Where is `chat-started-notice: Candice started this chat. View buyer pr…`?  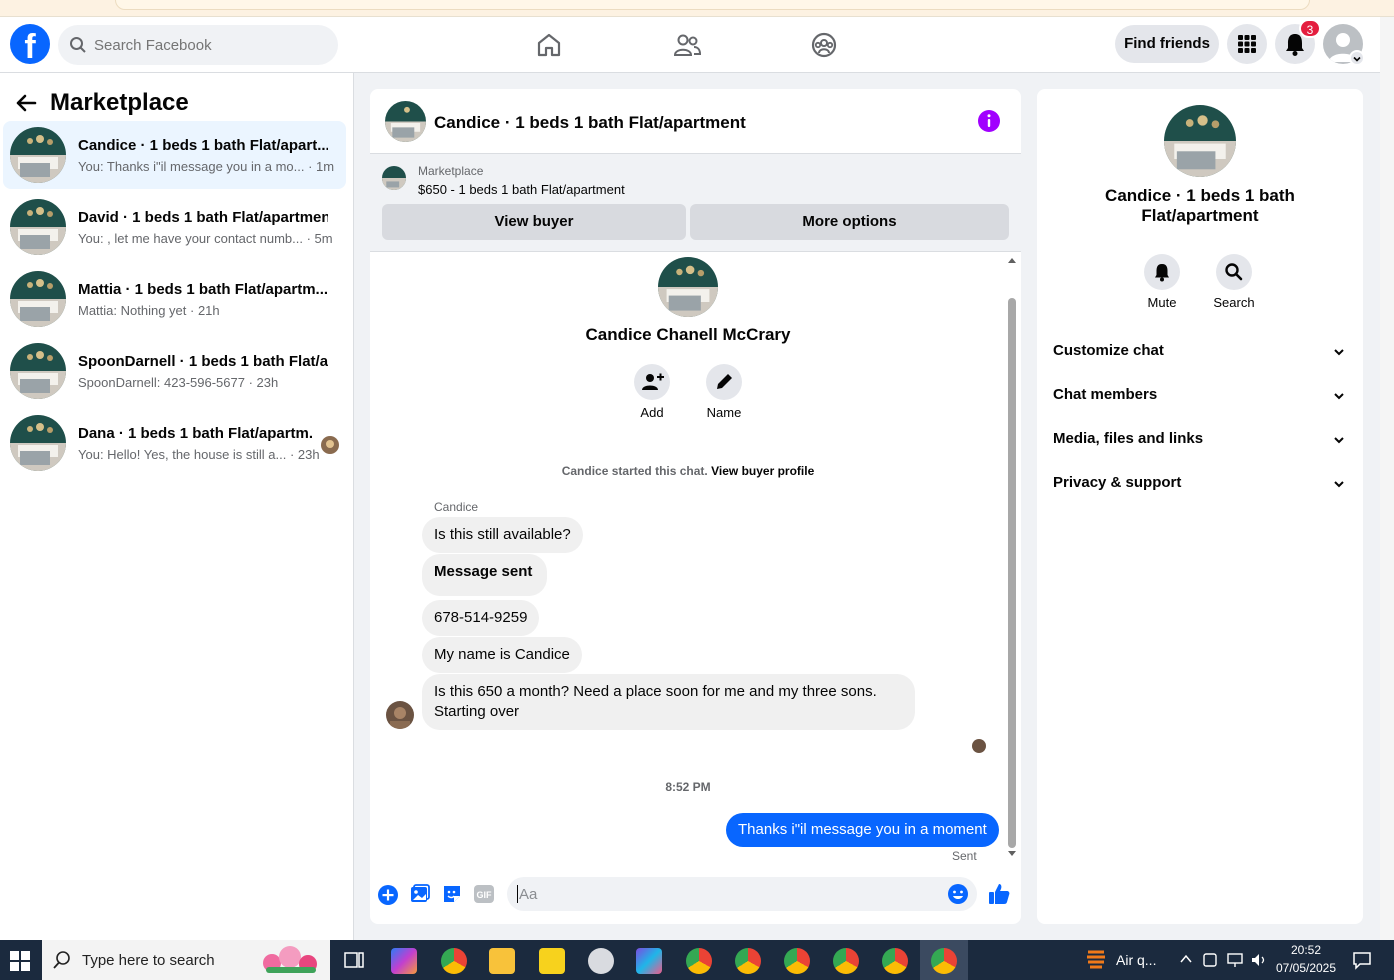
chat-started-notice: Candice started this chat. View buyer pr… is located at coordinates (688, 471).